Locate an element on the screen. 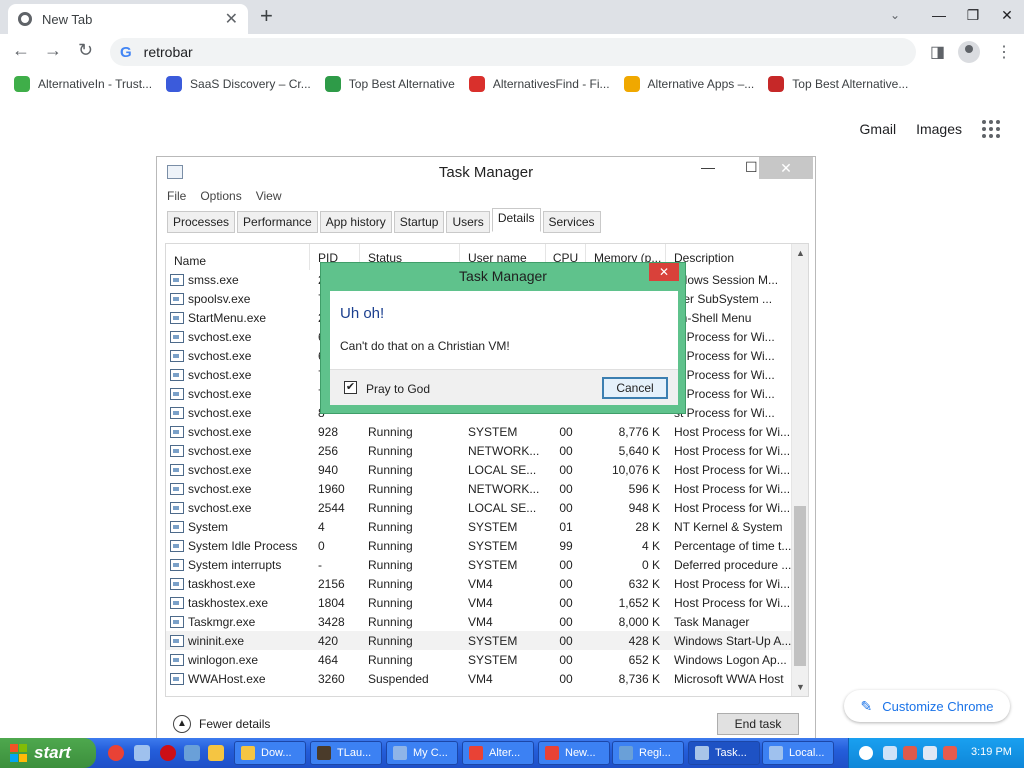 Image resolution: width=1024 pixels, height=768 pixels. column-name: Name is located at coordinates (238, 257).